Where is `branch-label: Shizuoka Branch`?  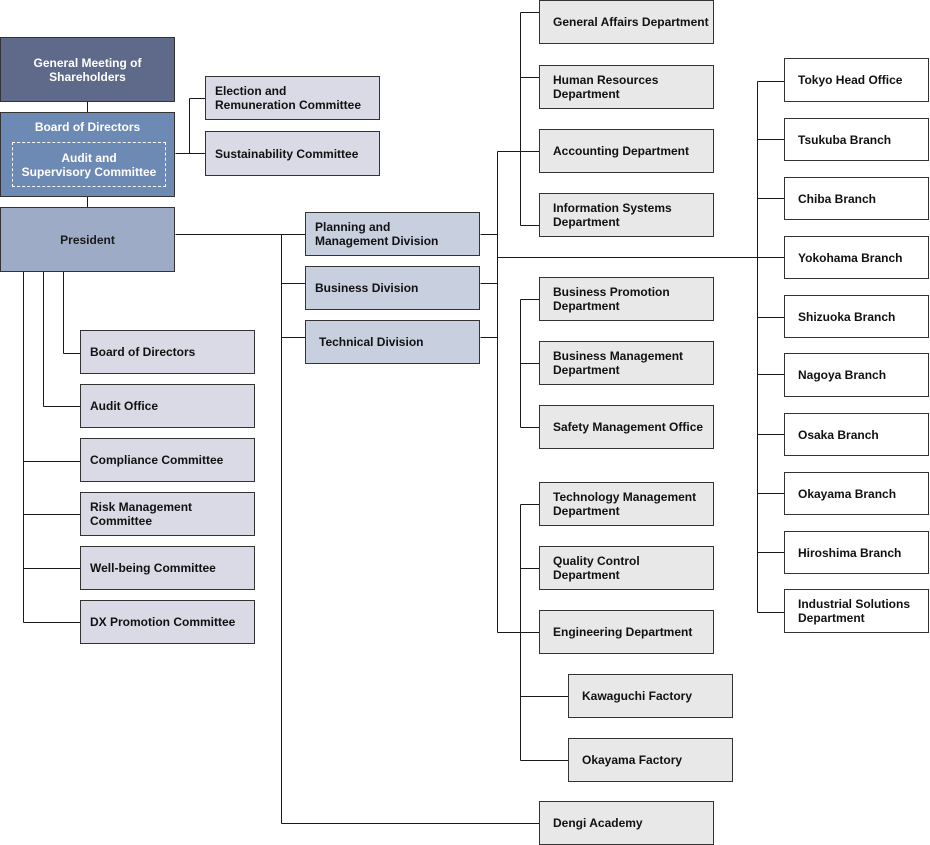 branch-label: Shizuoka Branch is located at coordinates (847, 316).